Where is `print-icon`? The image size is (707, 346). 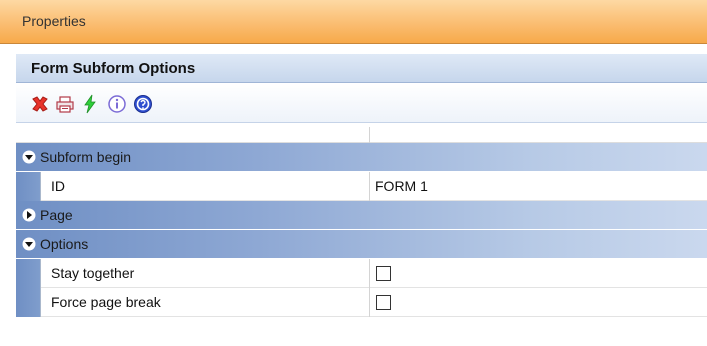
print-icon is located at coordinates (65, 104).